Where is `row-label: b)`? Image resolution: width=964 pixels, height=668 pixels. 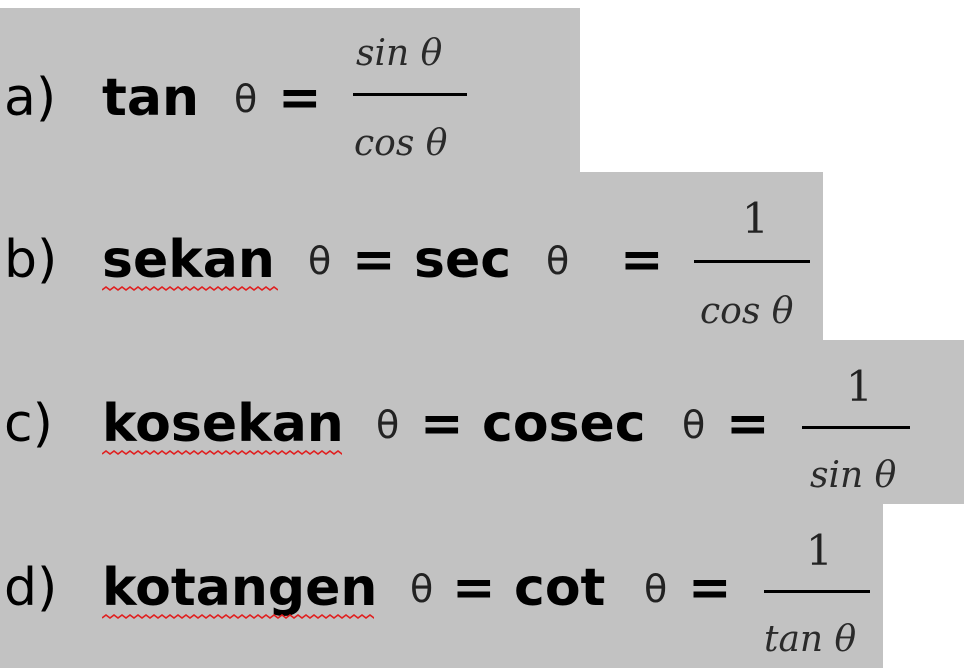 row-label: b) is located at coordinates (31, 260).